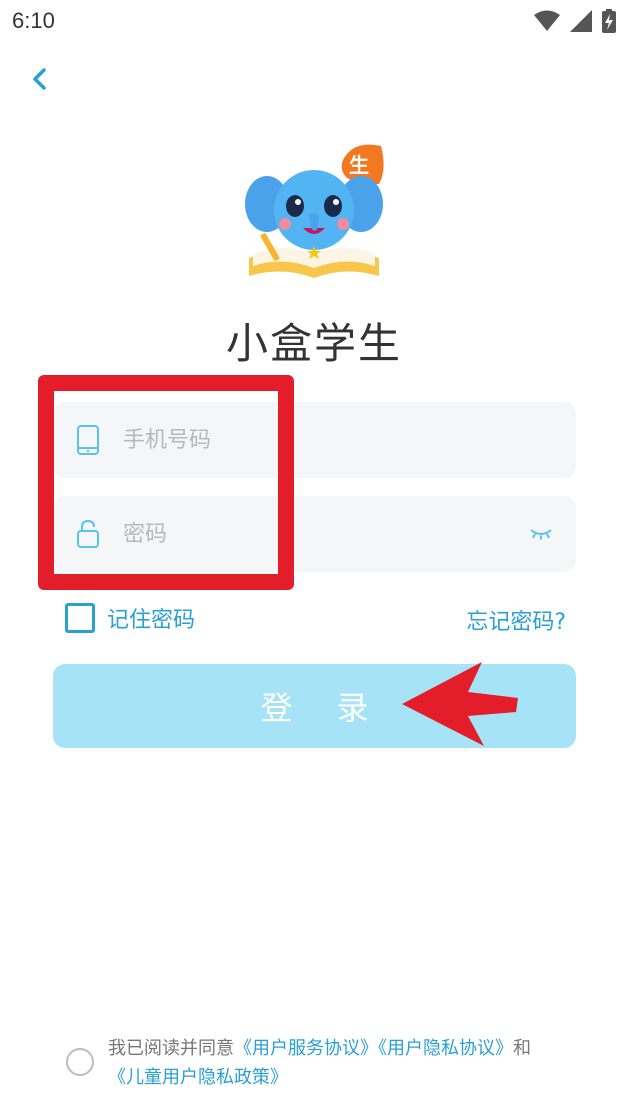 The width and height of the screenshot is (628, 1118). What do you see at coordinates (349, 440) in the screenshot?
I see `phone-input` at bounding box center [349, 440].